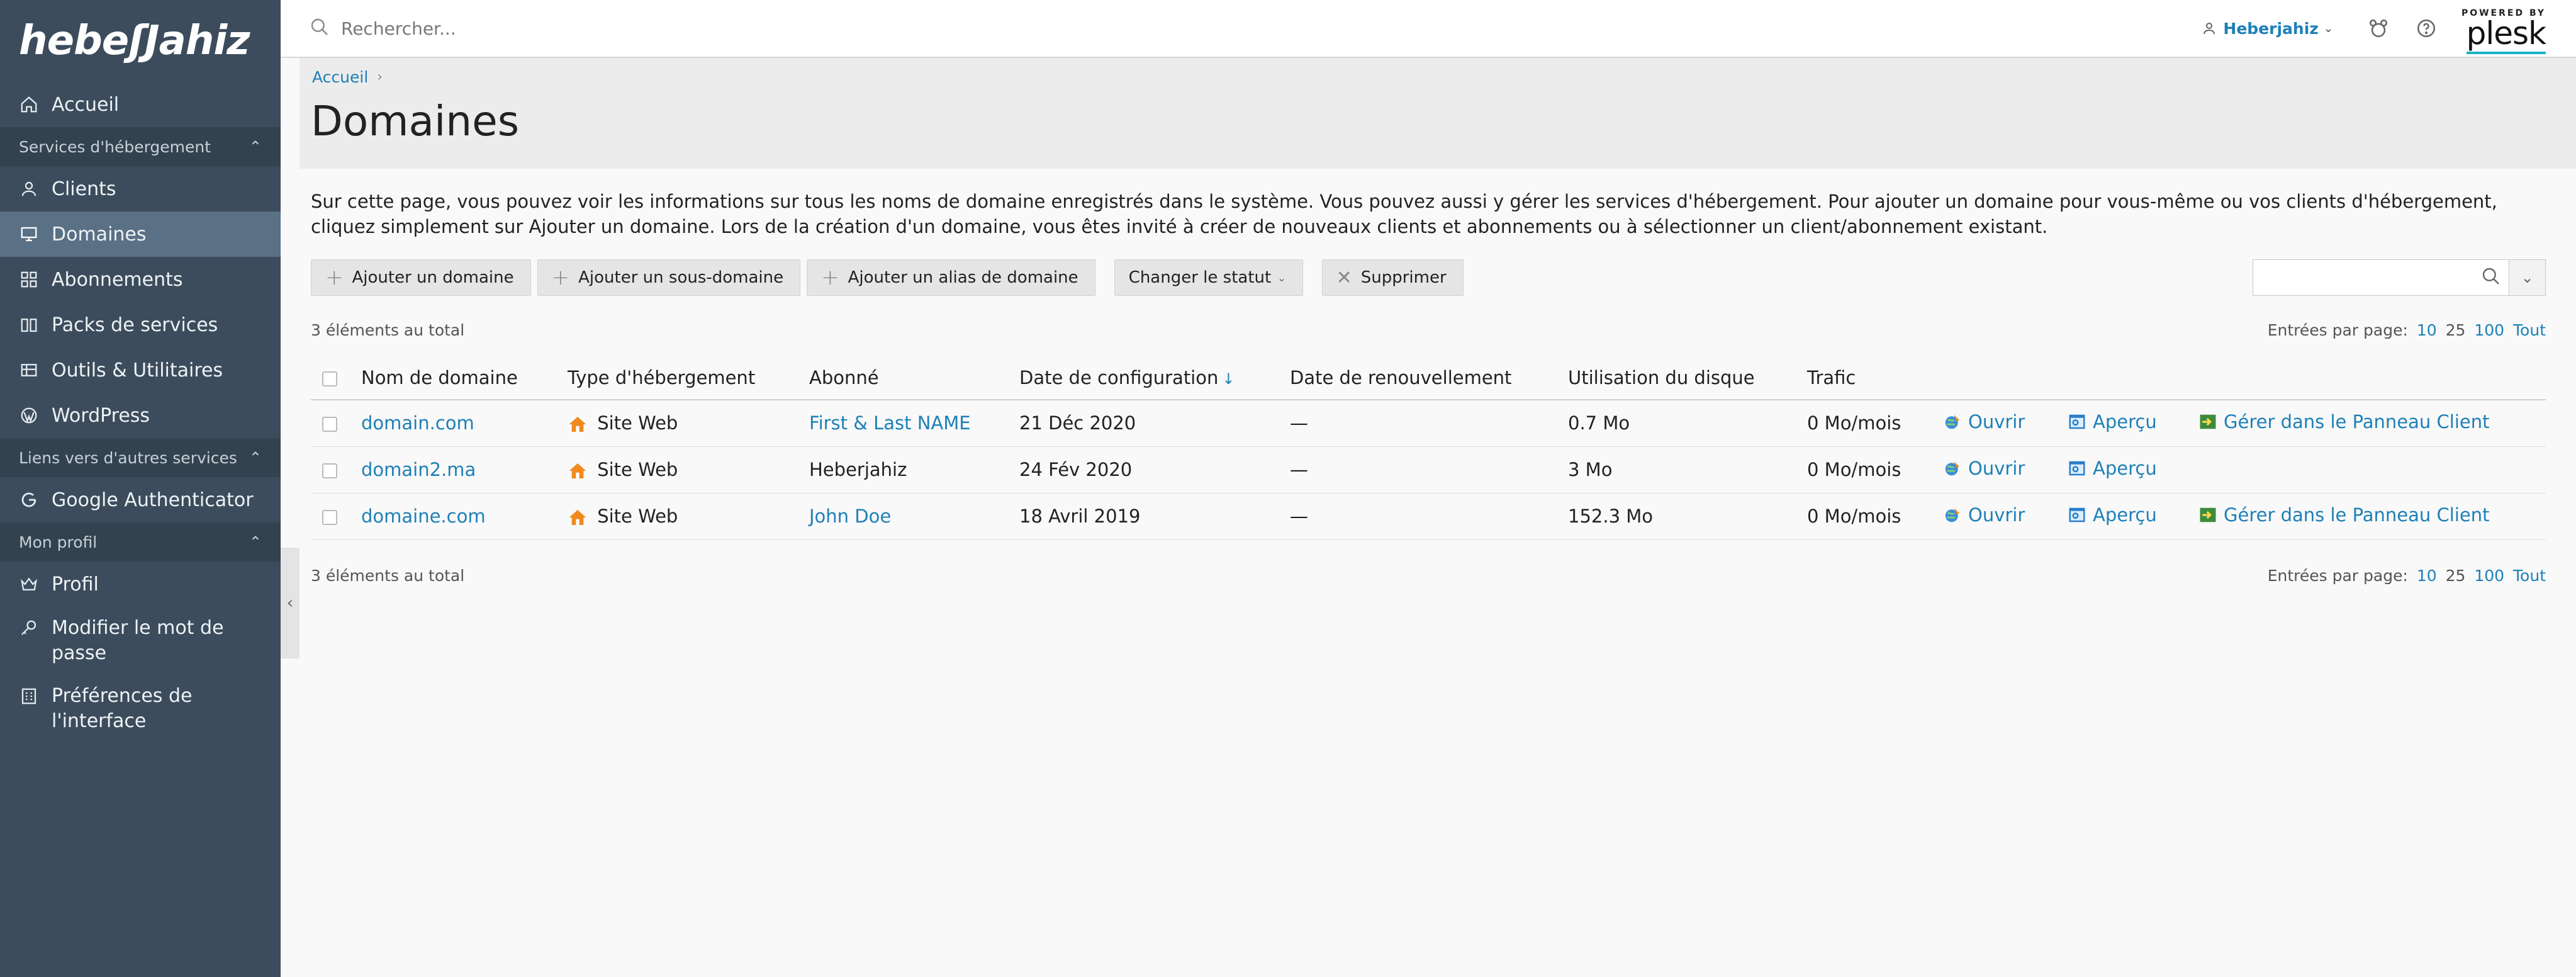 Image resolution: width=2576 pixels, height=977 pixels. Describe the element at coordinates (1154, 516) in the screenshot. I see `config-date: 18 Avril 2019` at that location.